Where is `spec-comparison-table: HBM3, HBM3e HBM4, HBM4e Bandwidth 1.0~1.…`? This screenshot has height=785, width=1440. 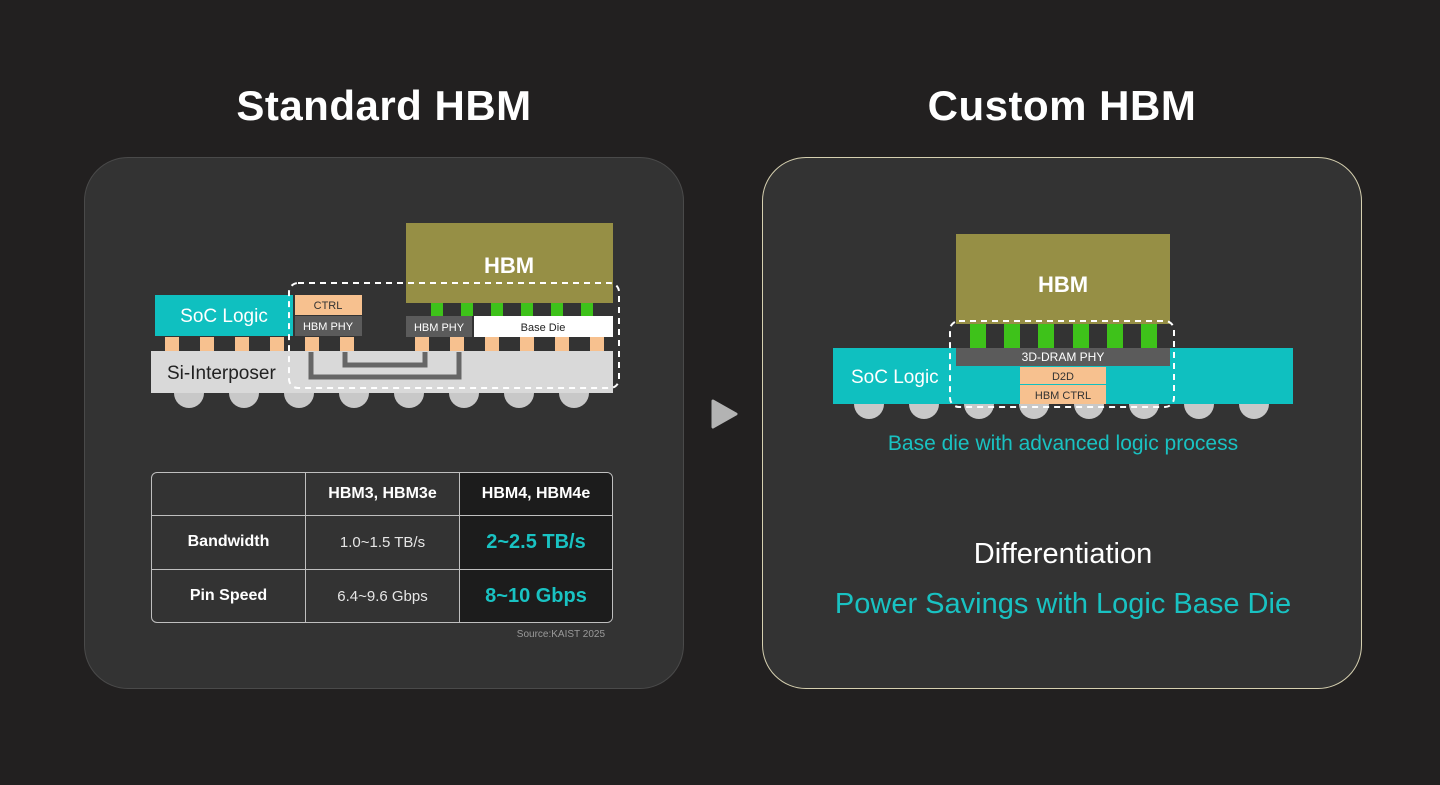 spec-comparison-table: HBM3, HBM3e HBM4, HBM4e Bandwidth 1.0~1.… is located at coordinates (382, 547).